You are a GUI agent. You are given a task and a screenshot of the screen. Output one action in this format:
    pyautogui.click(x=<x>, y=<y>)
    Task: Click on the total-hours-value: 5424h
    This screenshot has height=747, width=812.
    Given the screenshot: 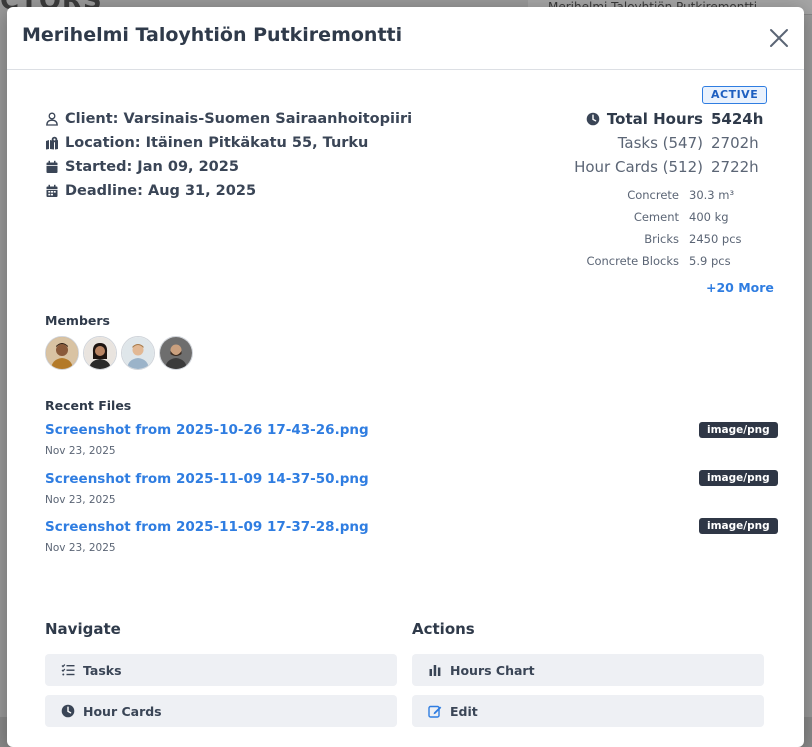 What is the action you would take?
    pyautogui.click(x=737, y=119)
    